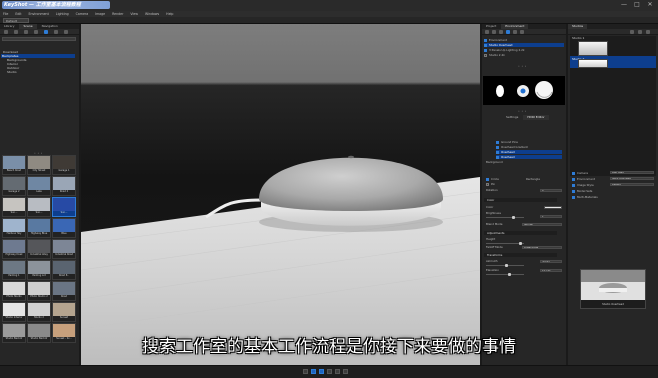  I want to click on environment-list-item: Studio 2.2k, so click(524, 55).